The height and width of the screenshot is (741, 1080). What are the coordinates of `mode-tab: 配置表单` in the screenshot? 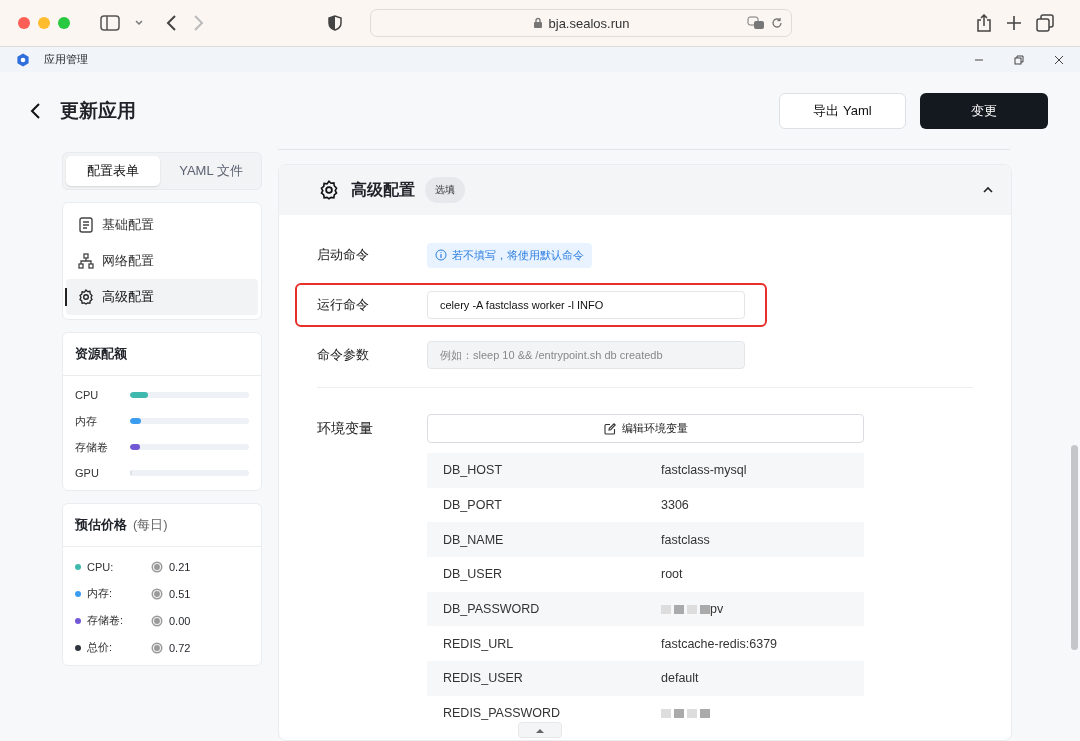 It's located at (113, 171).